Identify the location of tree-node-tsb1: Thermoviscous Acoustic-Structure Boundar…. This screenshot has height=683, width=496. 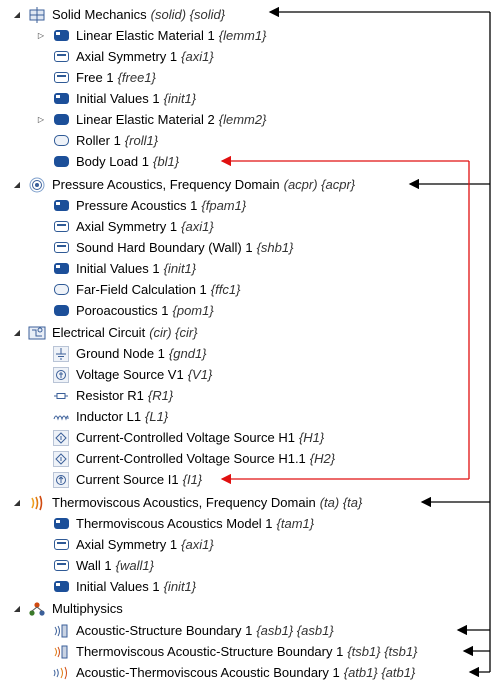
(234, 651).